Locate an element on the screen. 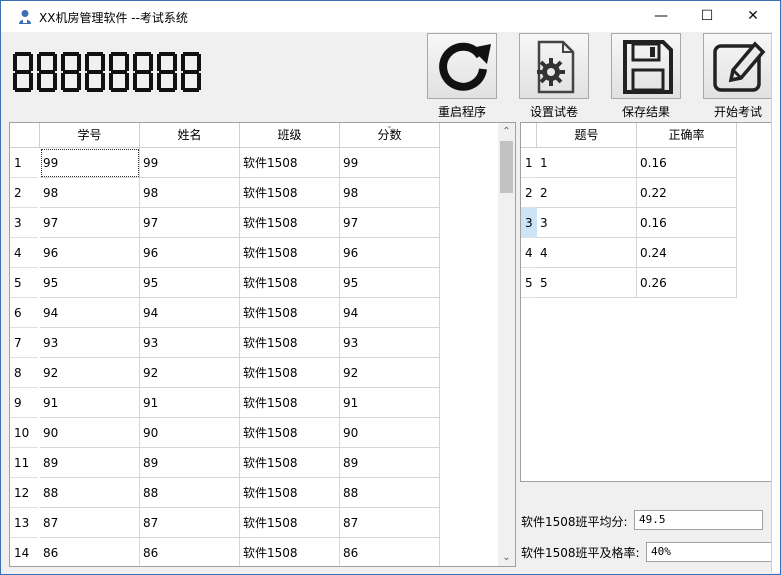  row-number: 4 is located at coordinates (24, 253).